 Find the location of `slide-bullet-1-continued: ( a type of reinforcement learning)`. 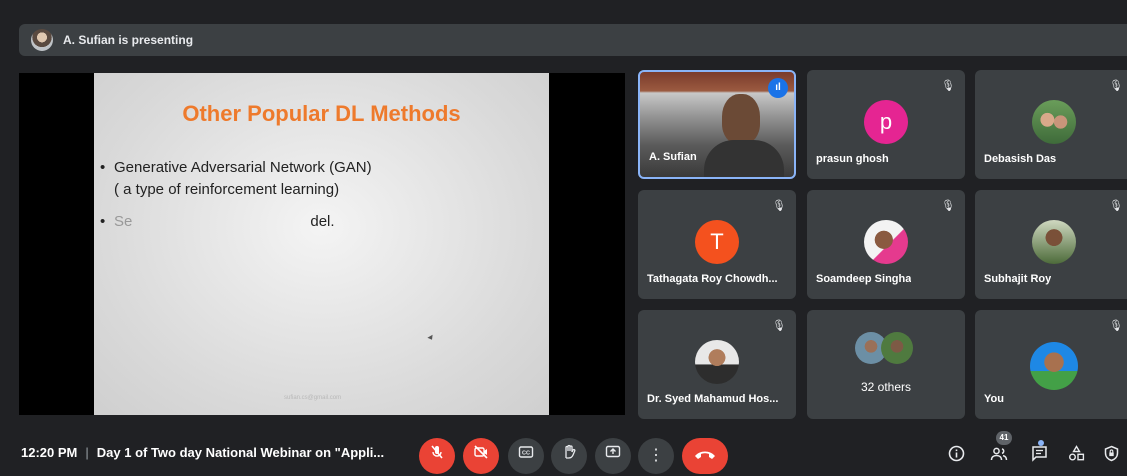

slide-bullet-1-continued: ( a type of reinforcement learning) is located at coordinates (227, 189).